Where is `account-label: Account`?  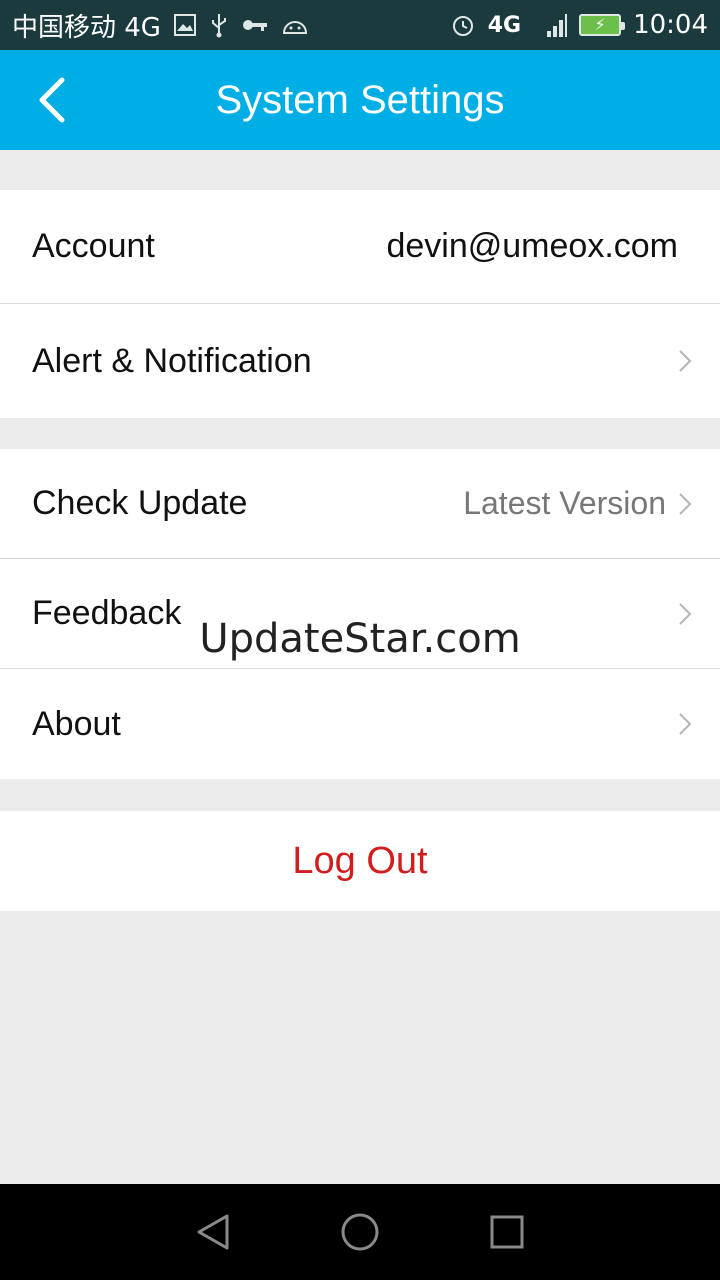 account-label: Account is located at coordinates (93, 246).